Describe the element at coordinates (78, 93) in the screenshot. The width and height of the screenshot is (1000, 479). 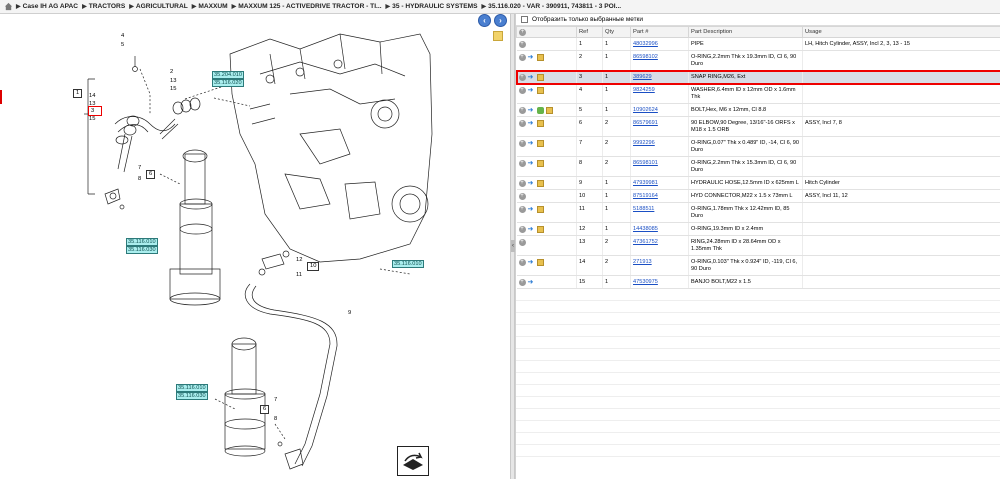
I see `callout-1: 1` at that location.